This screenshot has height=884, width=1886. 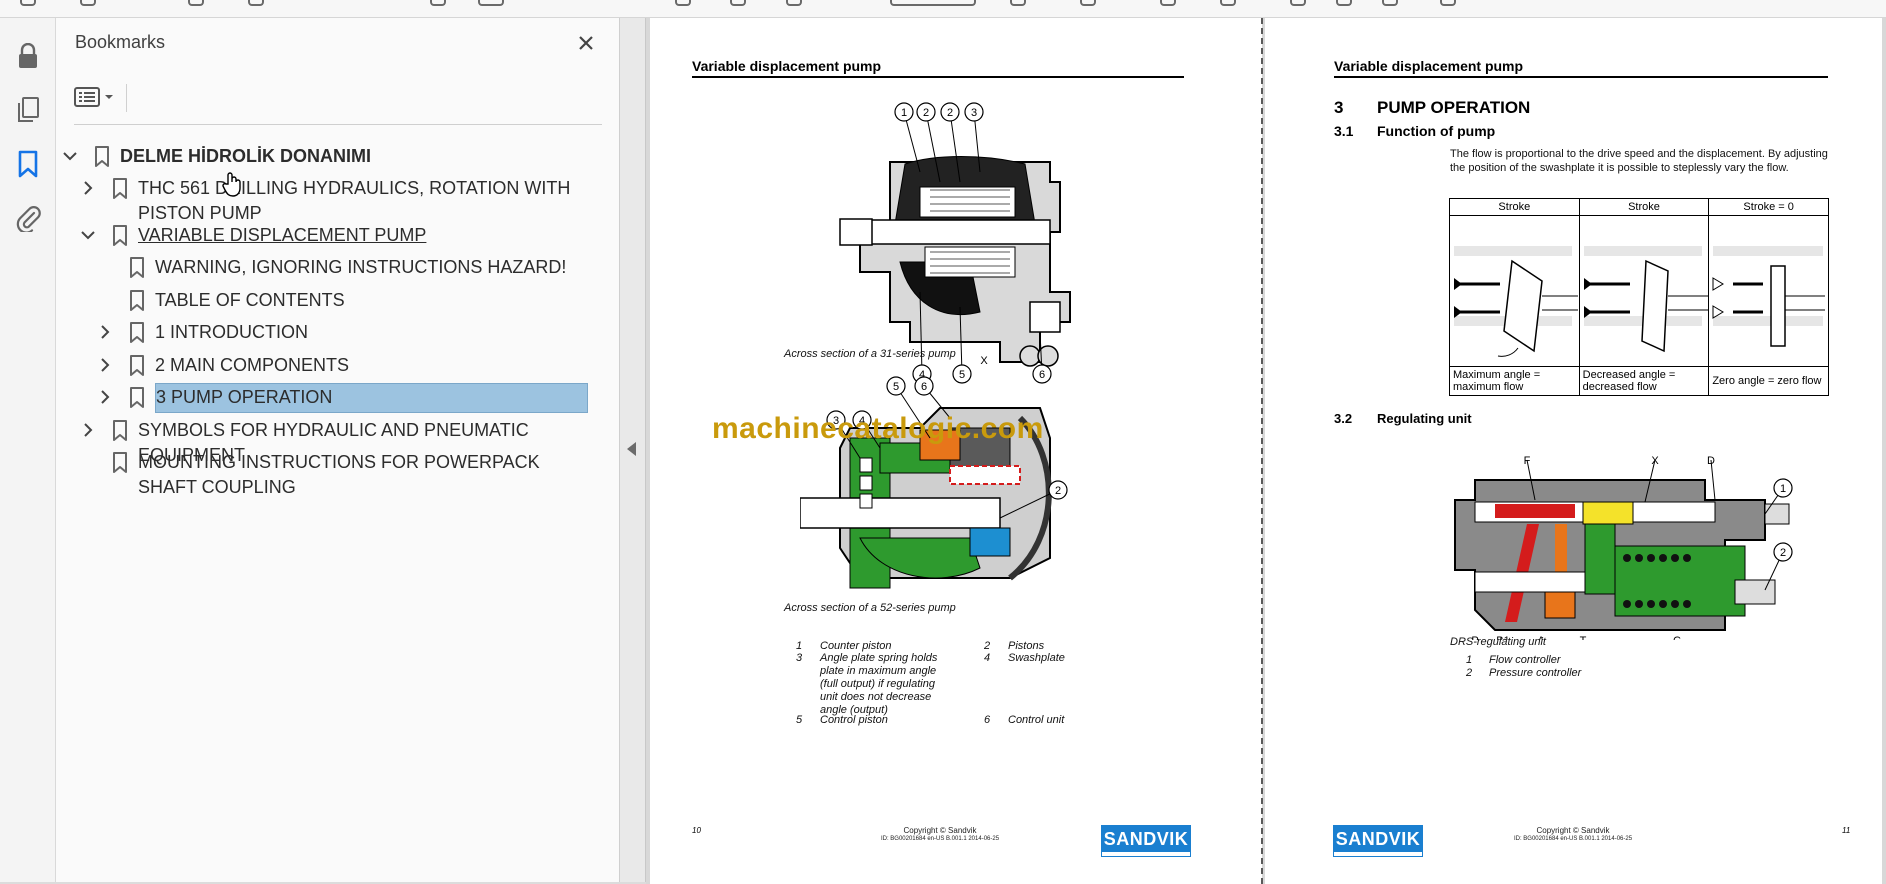 I want to click on callout-label: X, so click(x=984, y=361).